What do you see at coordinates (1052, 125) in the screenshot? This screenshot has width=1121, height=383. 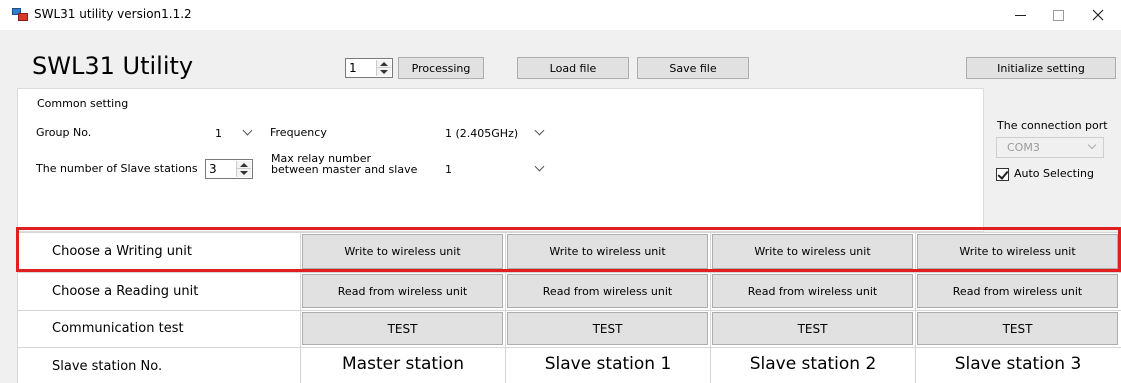 I see `connection-port-label: The connection port` at bounding box center [1052, 125].